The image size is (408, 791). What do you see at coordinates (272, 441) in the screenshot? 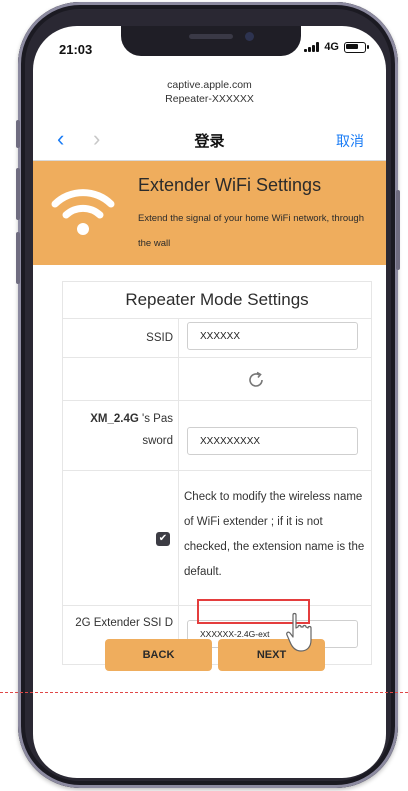
I see `password-input` at bounding box center [272, 441].